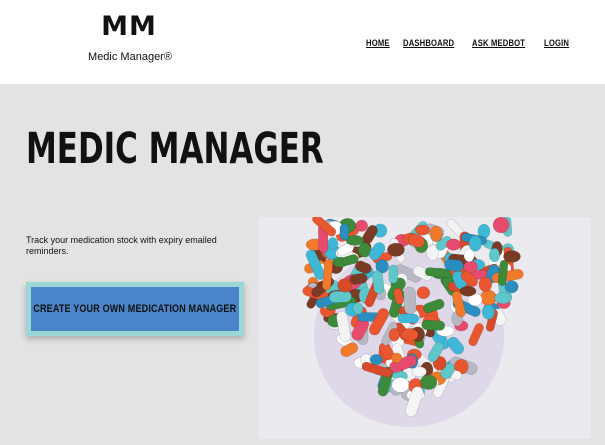 This screenshot has height=445, width=605. What do you see at coordinates (175, 149) in the screenshot?
I see `hero-title: MEDIC MANAGER` at bounding box center [175, 149].